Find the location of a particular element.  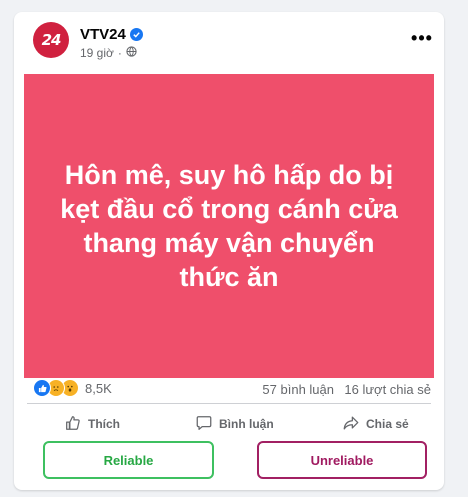

comment-count: 57 bình luận is located at coordinates (298, 389).